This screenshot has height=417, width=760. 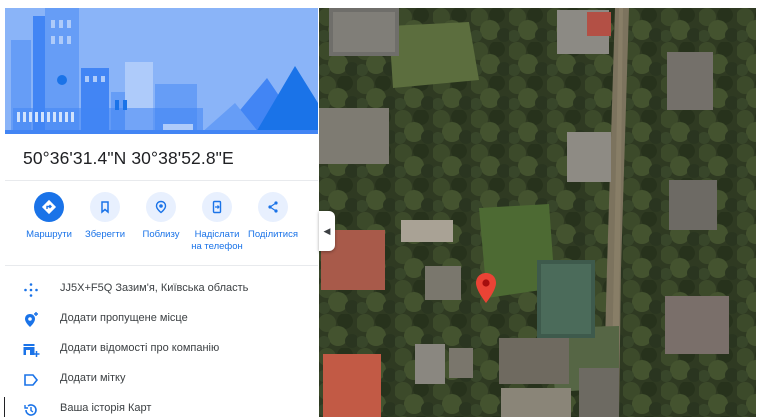 I want to click on add-missing-place-item: Додати пропущене місце, so click(x=161, y=320).